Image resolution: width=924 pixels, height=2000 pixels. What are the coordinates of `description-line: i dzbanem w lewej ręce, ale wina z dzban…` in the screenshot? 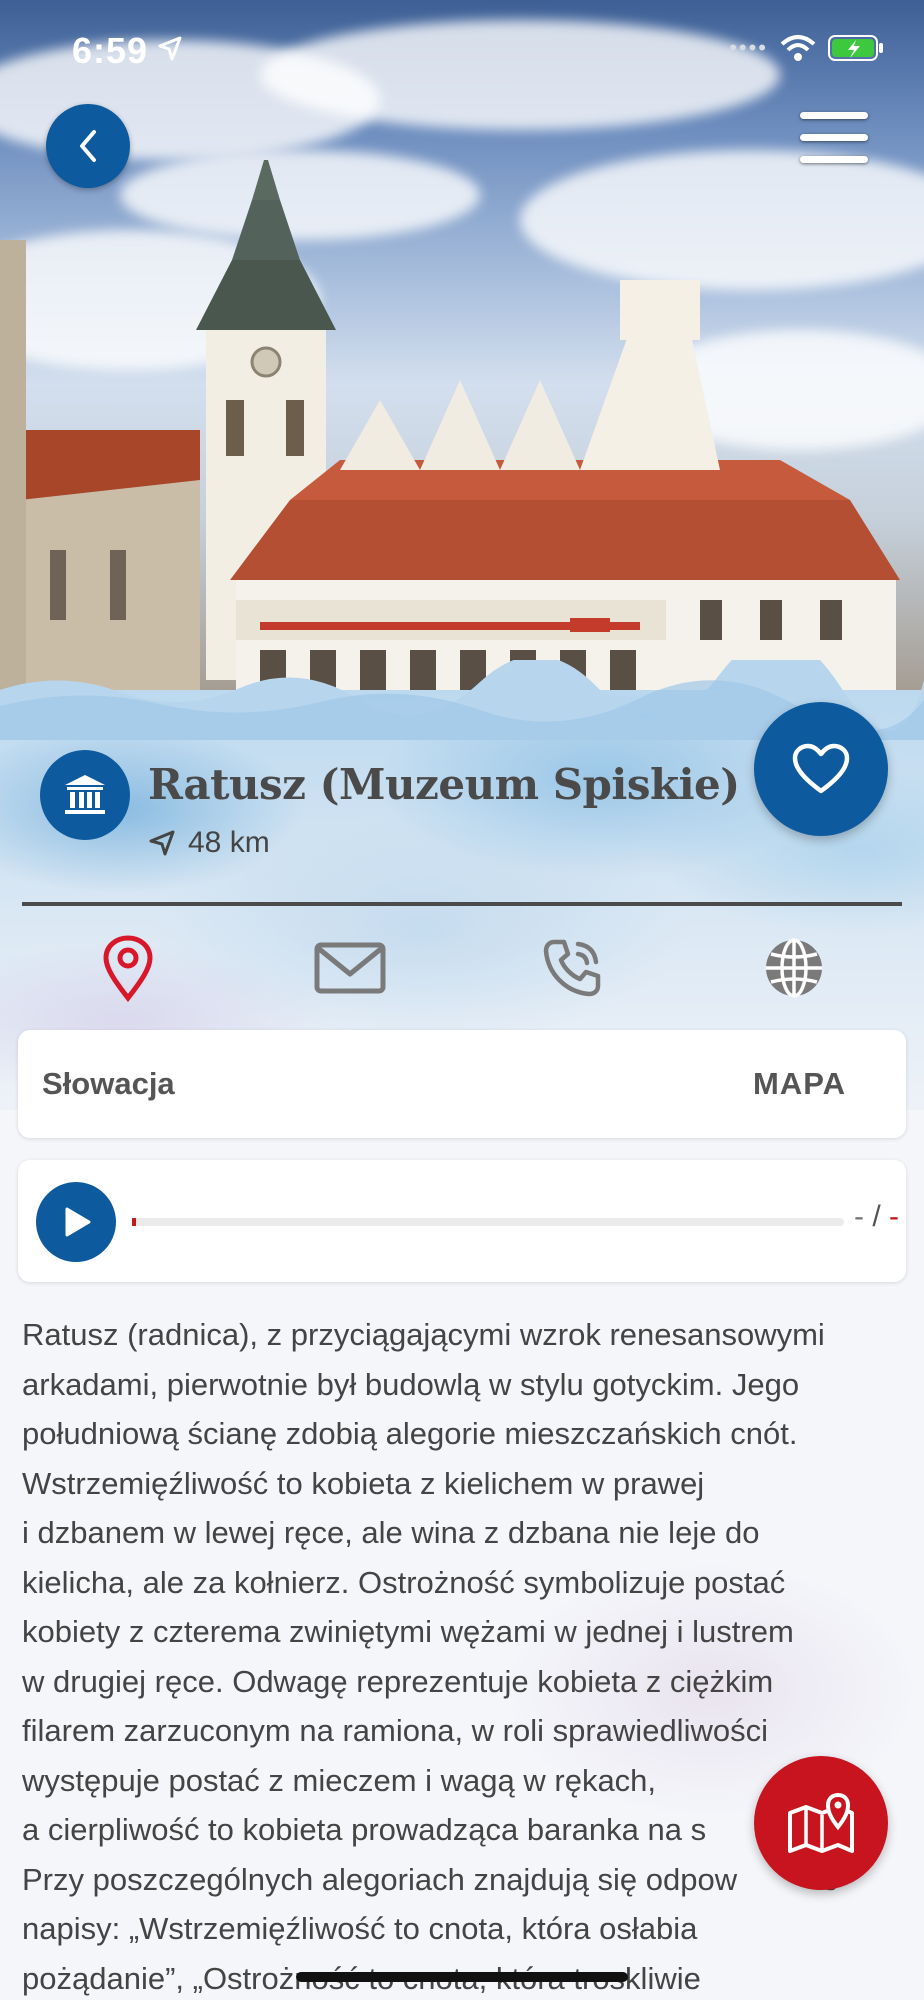 It's located at (391, 1532).